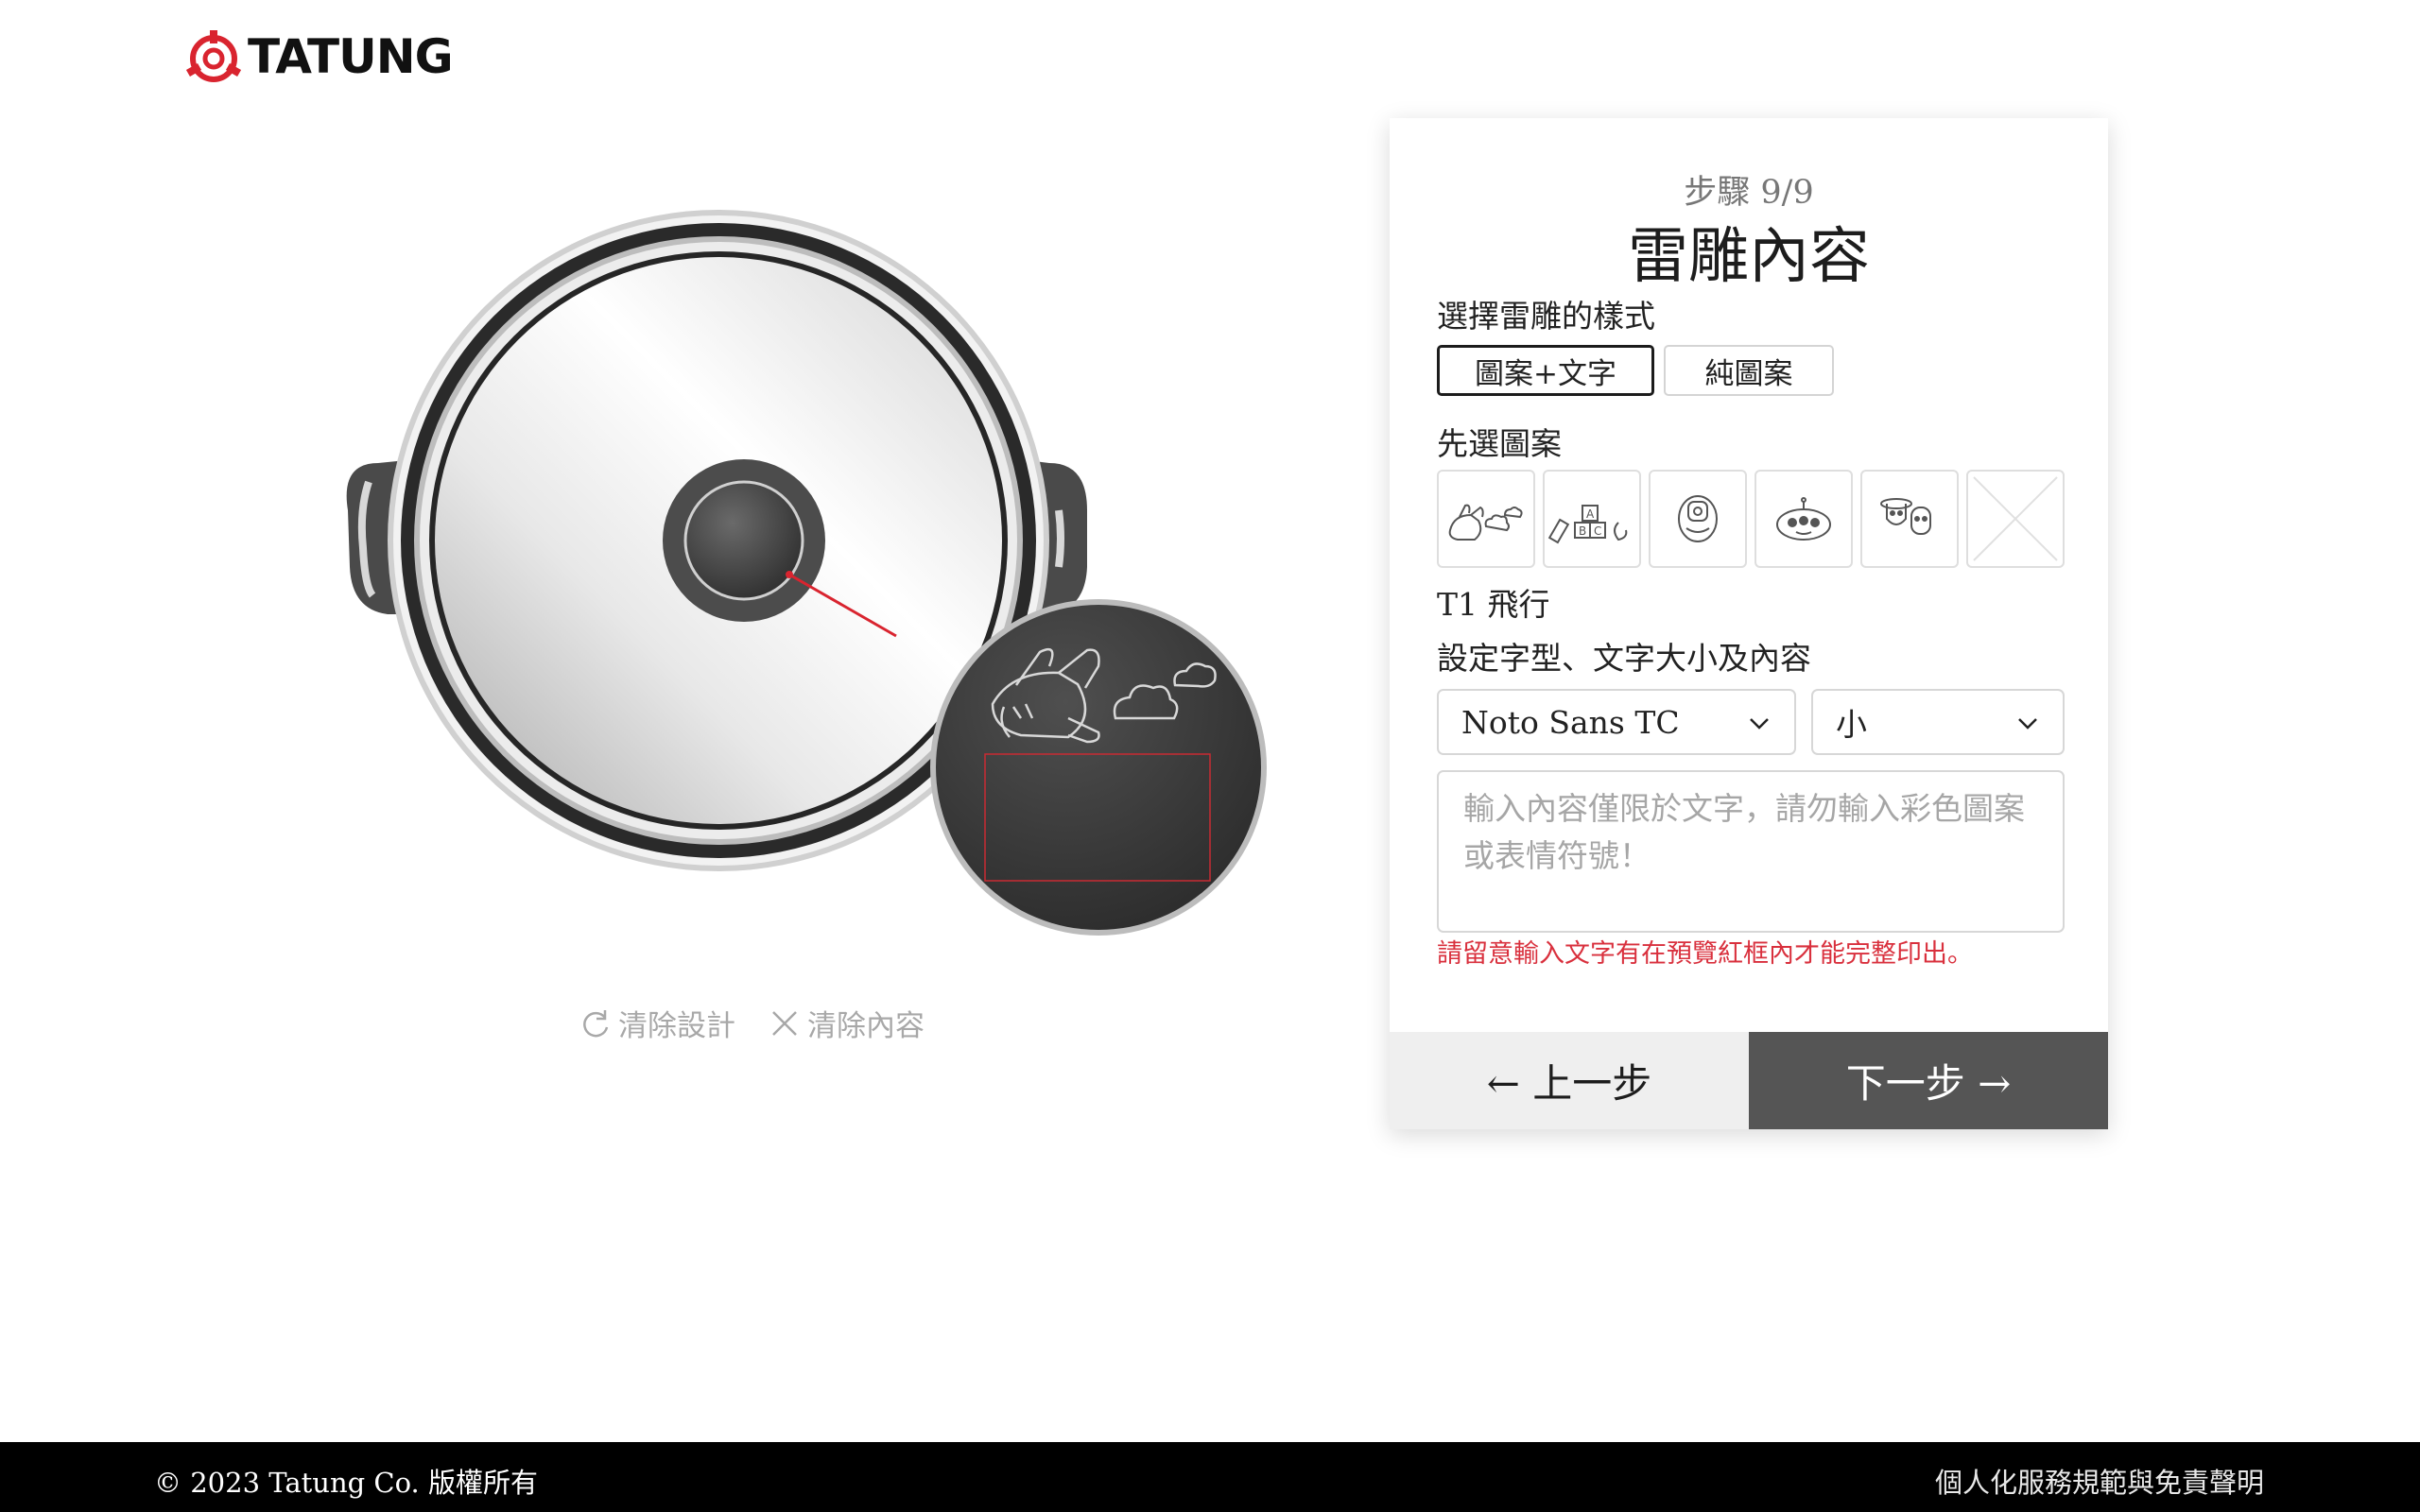 This screenshot has width=2420, height=1512. What do you see at coordinates (1569, 1080) in the screenshot?
I see `previous-step-button: ← 上一步` at bounding box center [1569, 1080].